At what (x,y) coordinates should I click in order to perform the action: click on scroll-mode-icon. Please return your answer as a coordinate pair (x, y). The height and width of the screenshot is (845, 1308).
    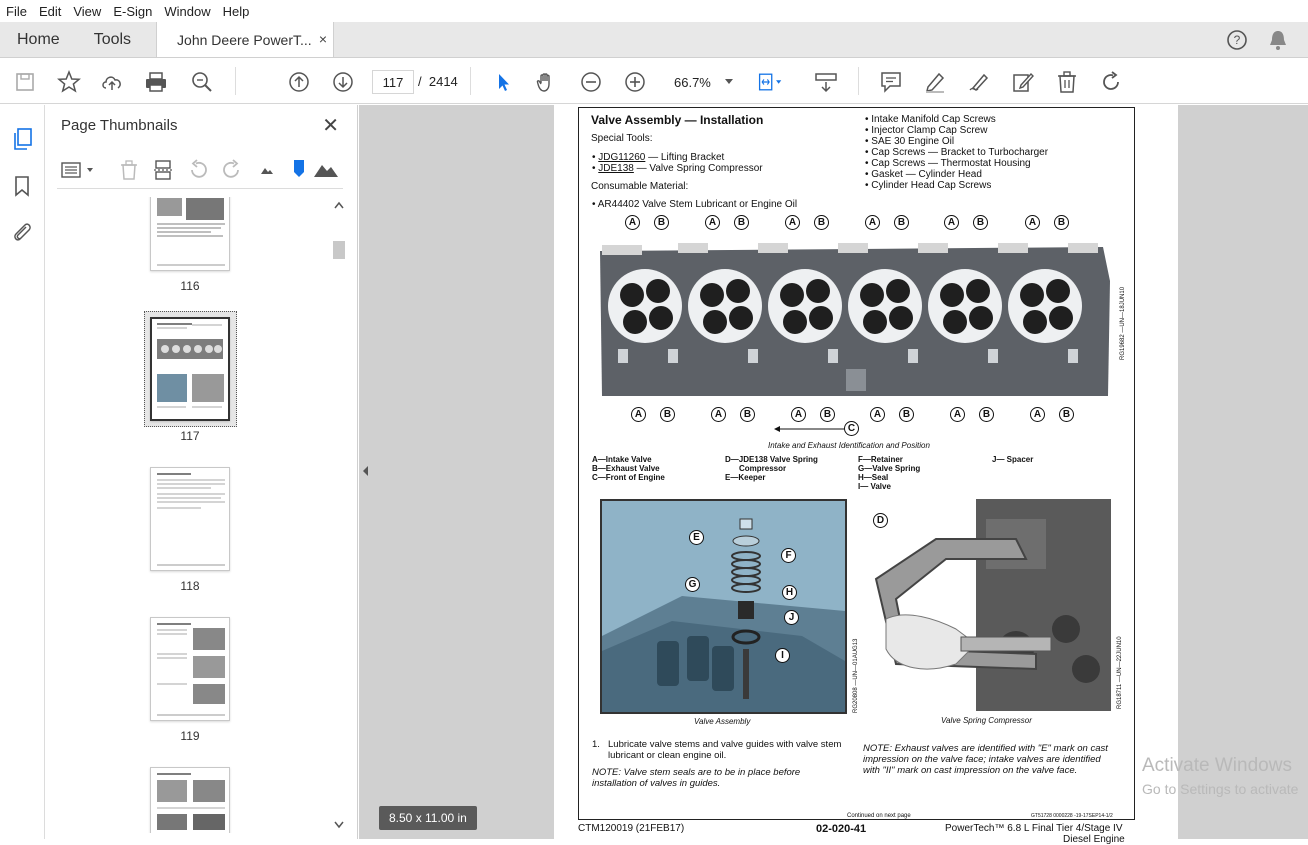
    Looking at the image, I should click on (826, 82).